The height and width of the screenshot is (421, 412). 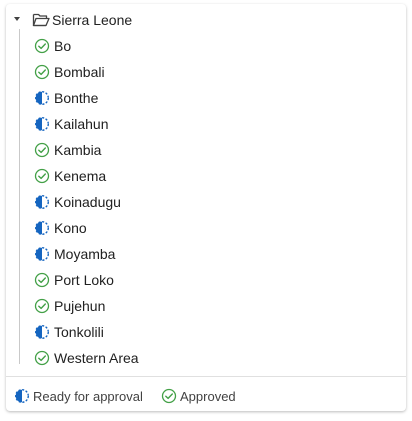 What do you see at coordinates (134, 280) in the screenshot?
I see `tree-item: Port Loko` at bounding box center [134, 280].